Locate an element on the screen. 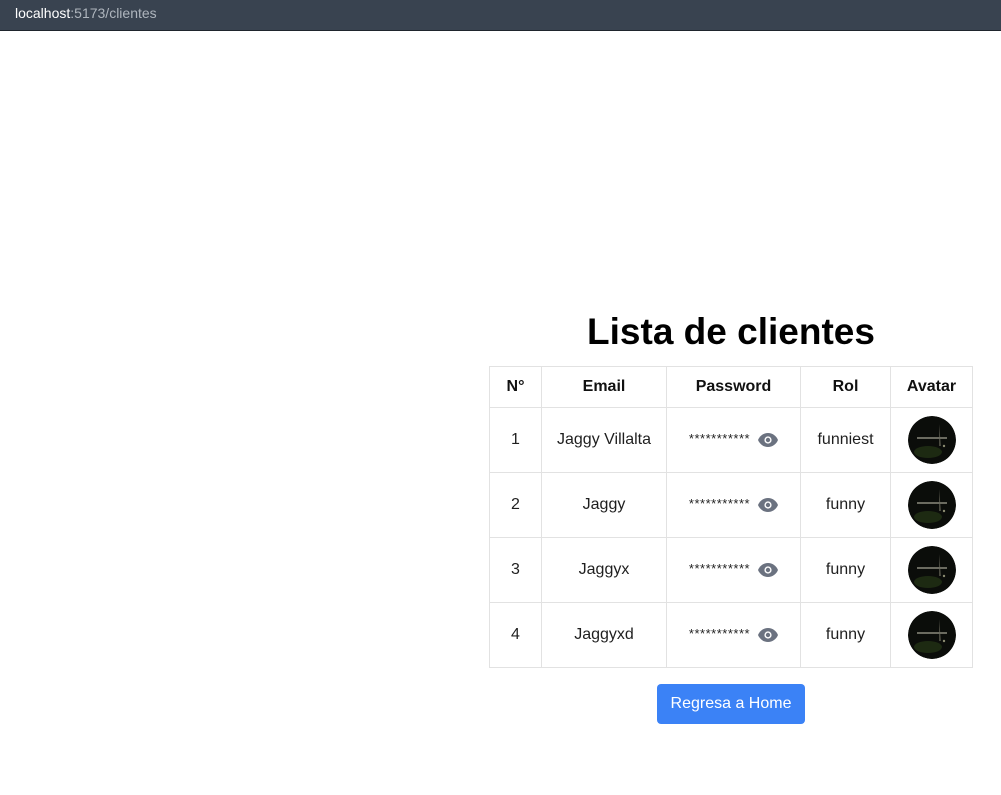 The height and width of the screenshot is (795, 1001). table-row: 1 Jaggy Villalta *********** funniest is located at coordinates (731, 440).